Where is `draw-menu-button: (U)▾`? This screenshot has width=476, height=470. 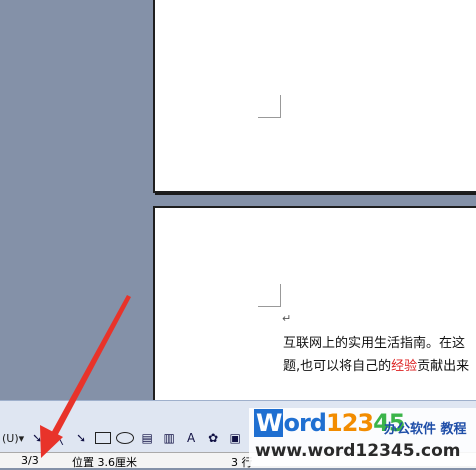
draw-menu-button: (U)▾ is located at coordinates (13, 438).